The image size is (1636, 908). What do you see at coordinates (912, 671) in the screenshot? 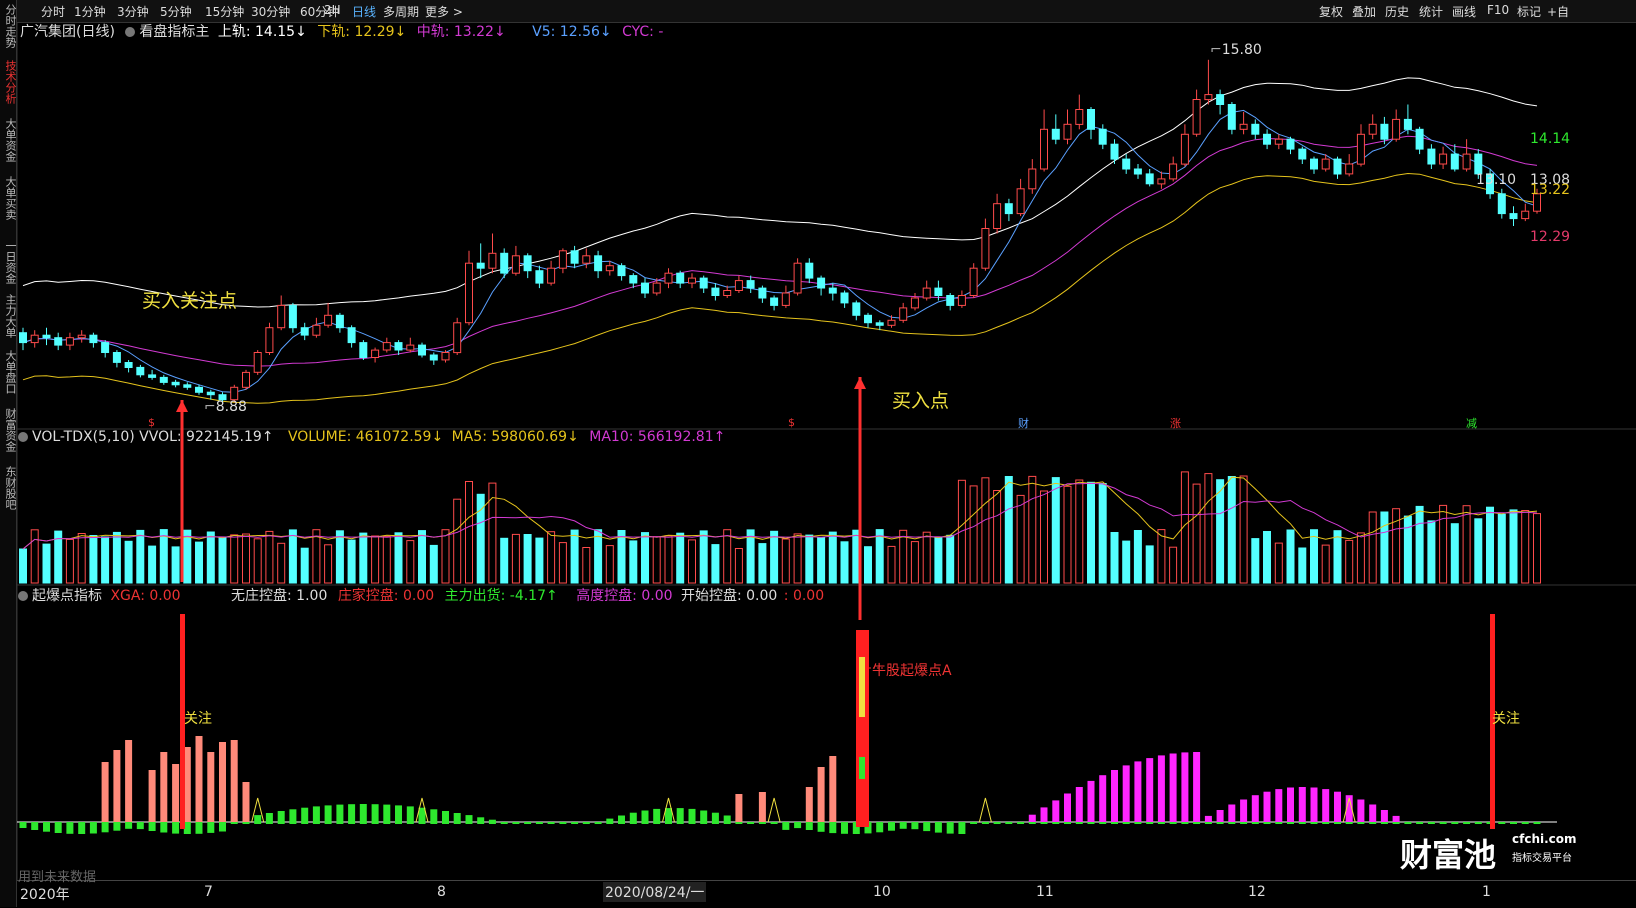
I see `bull-start-annotation: 牛股起爆点A` at bounding box center [912, 671].